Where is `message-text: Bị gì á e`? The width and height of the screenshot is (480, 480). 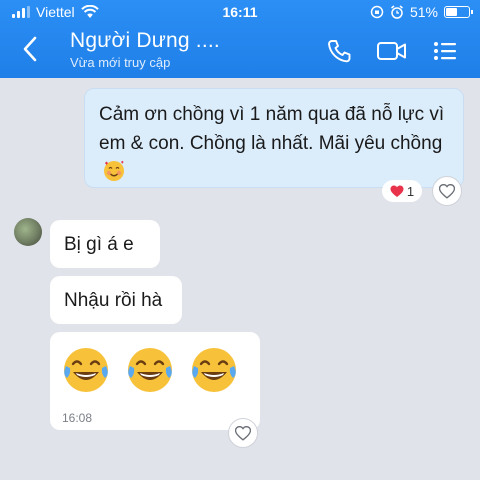
message-text: Bị gì á e is located at coordinates (99, 244).